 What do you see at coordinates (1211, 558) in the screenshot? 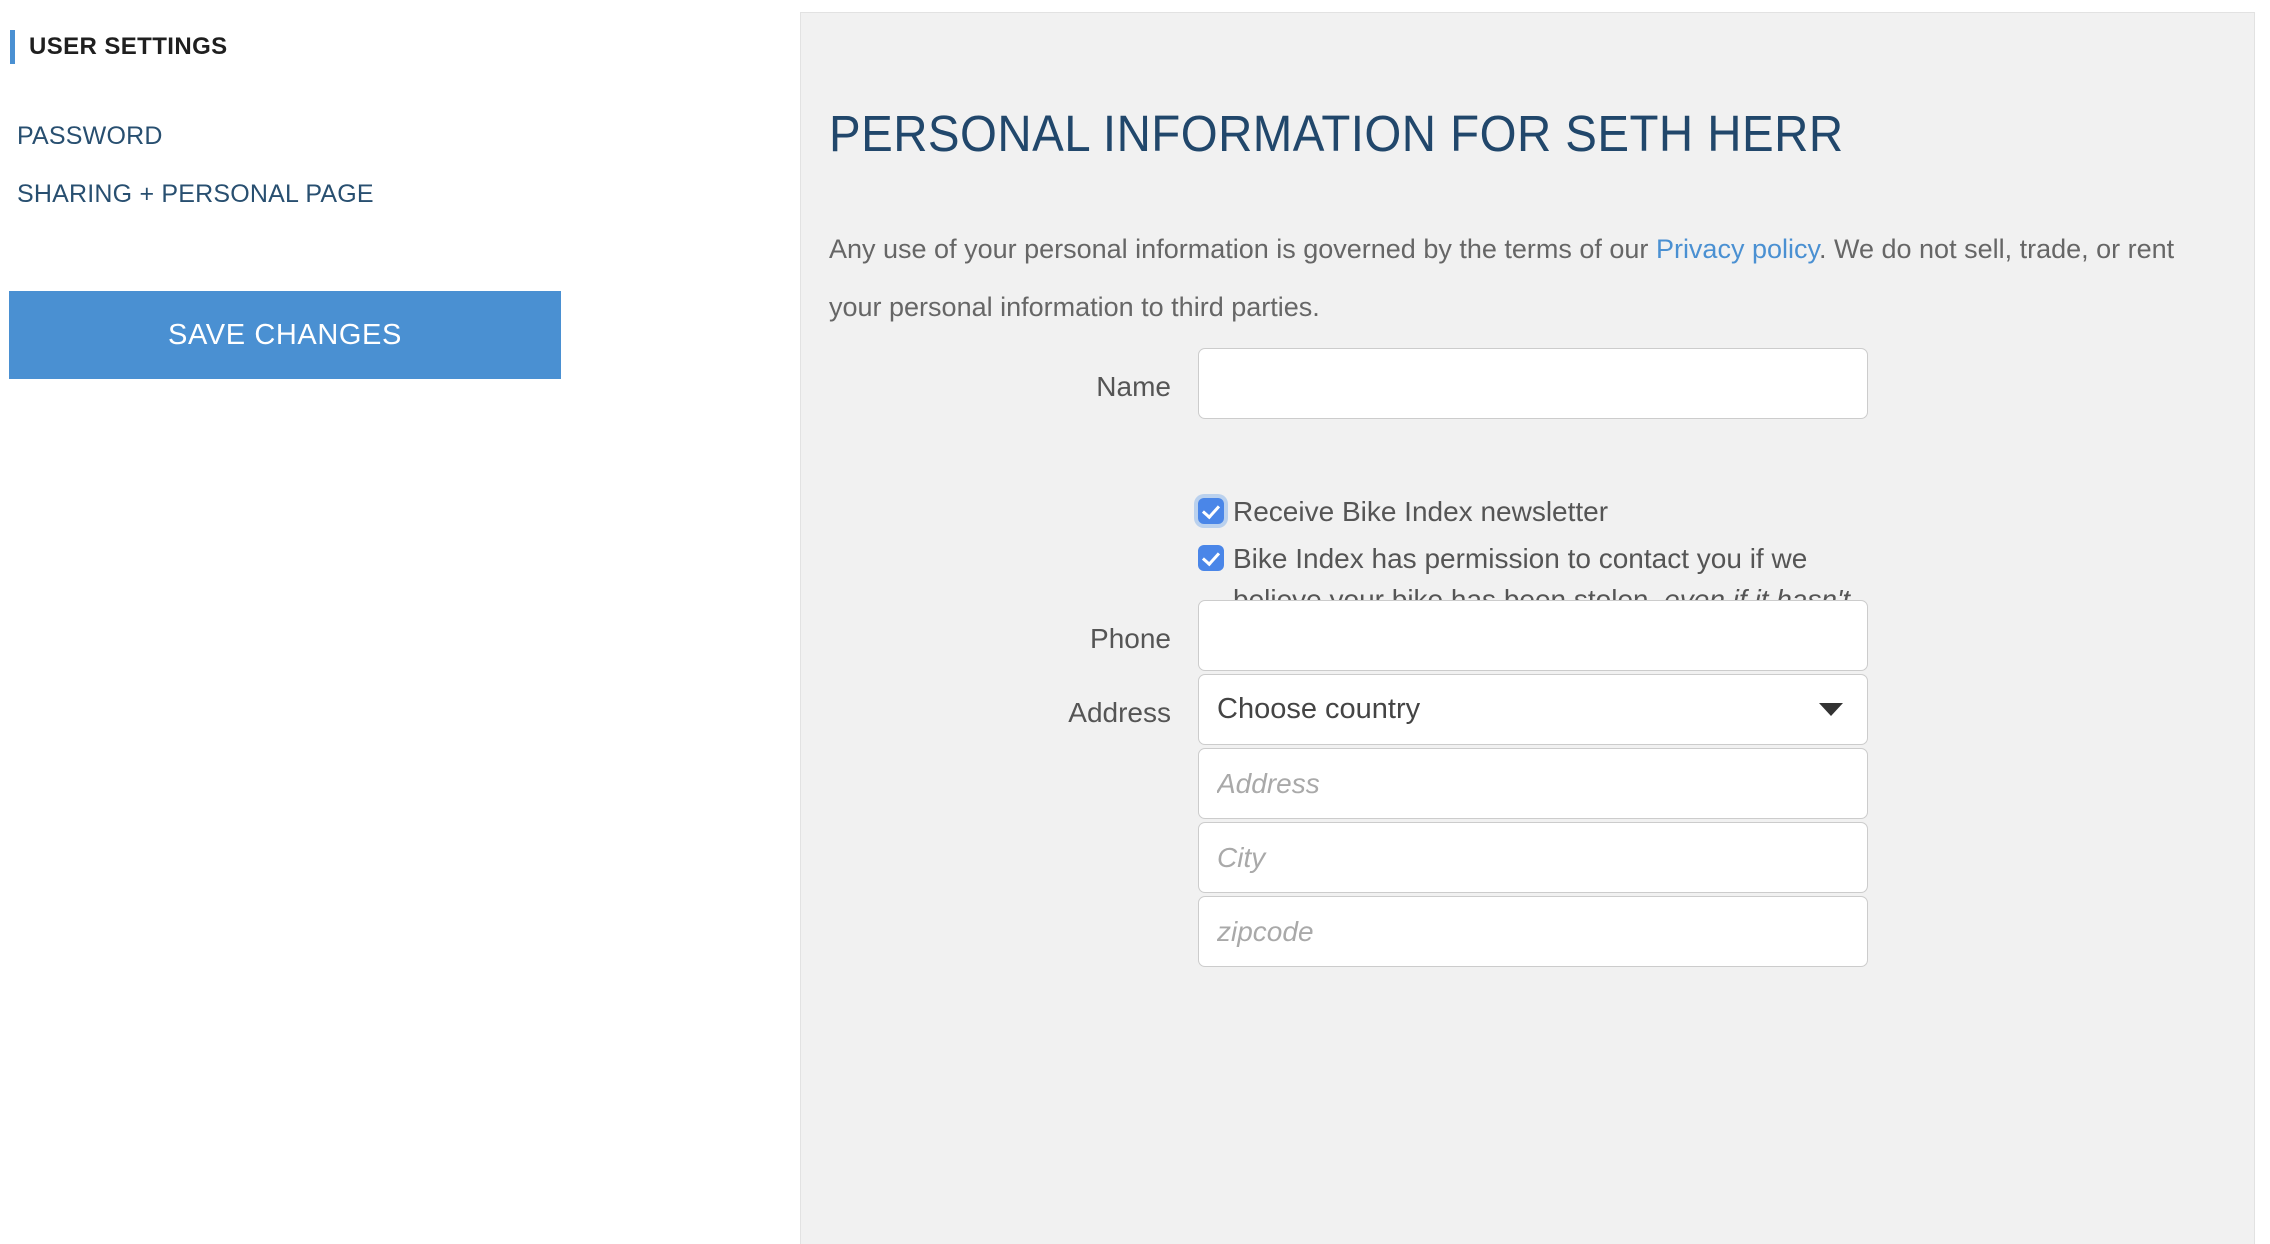
I see `contact-permission-checkbox` at bounding box center [1211, 558].